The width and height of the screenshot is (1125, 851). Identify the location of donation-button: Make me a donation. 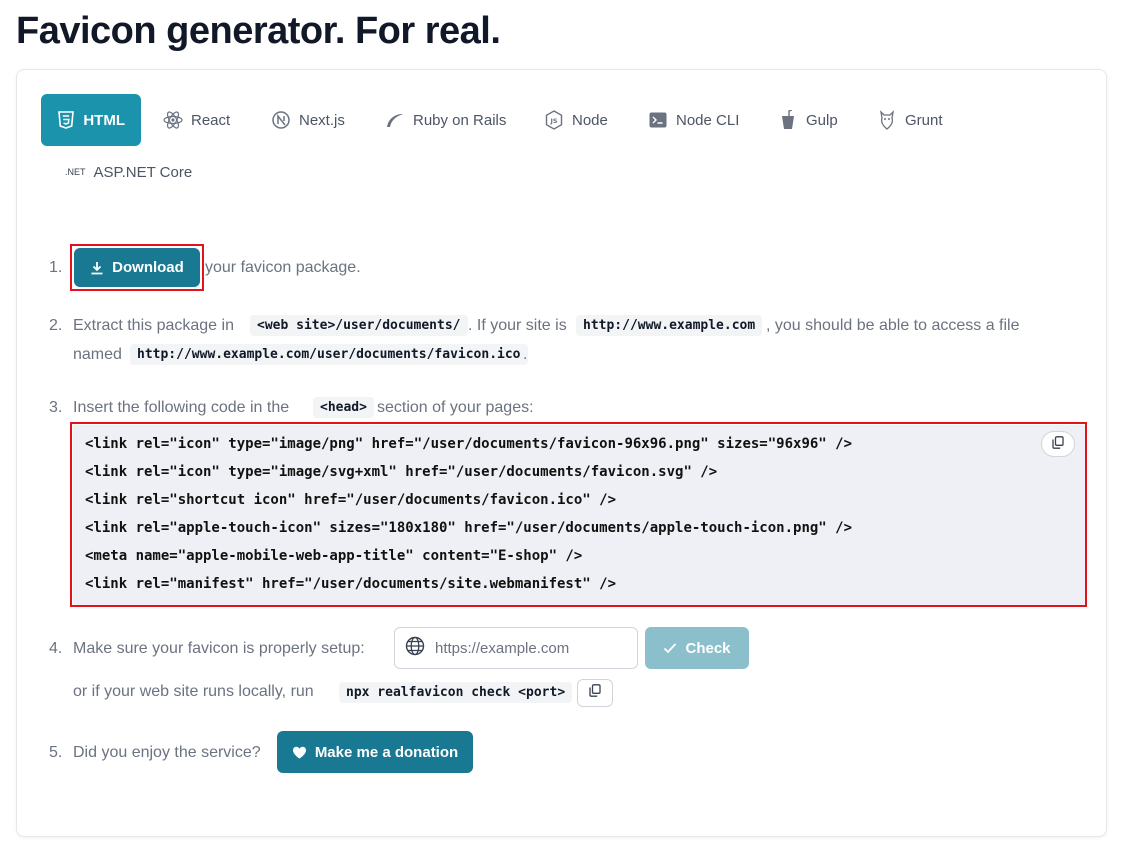
(375, 752).